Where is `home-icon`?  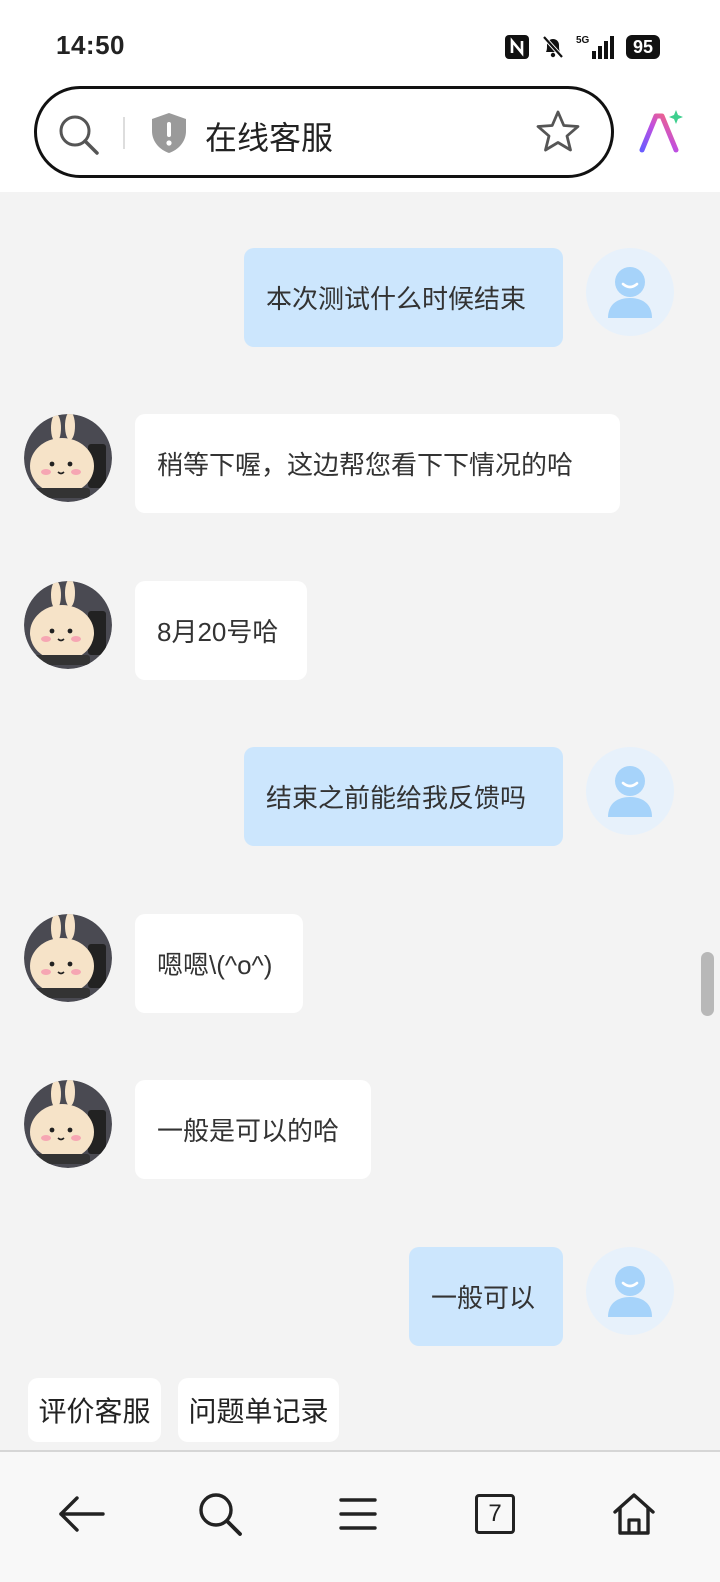
home-icon is located at coordinates (634, 1514).